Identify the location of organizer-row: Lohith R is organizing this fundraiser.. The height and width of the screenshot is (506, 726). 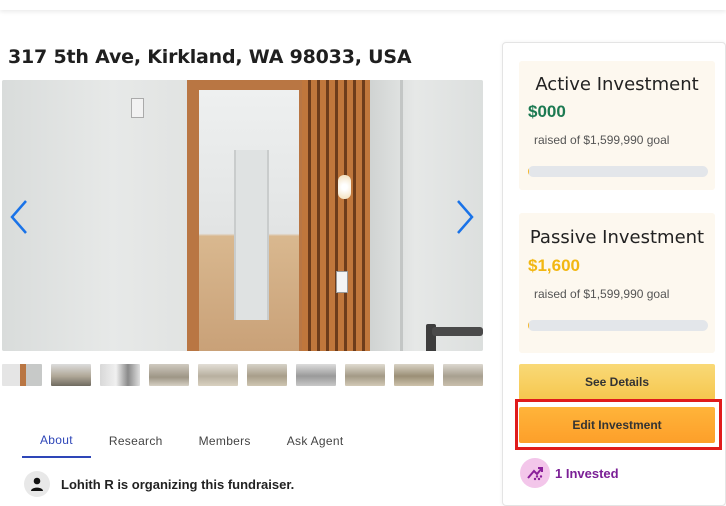
(159, 484).